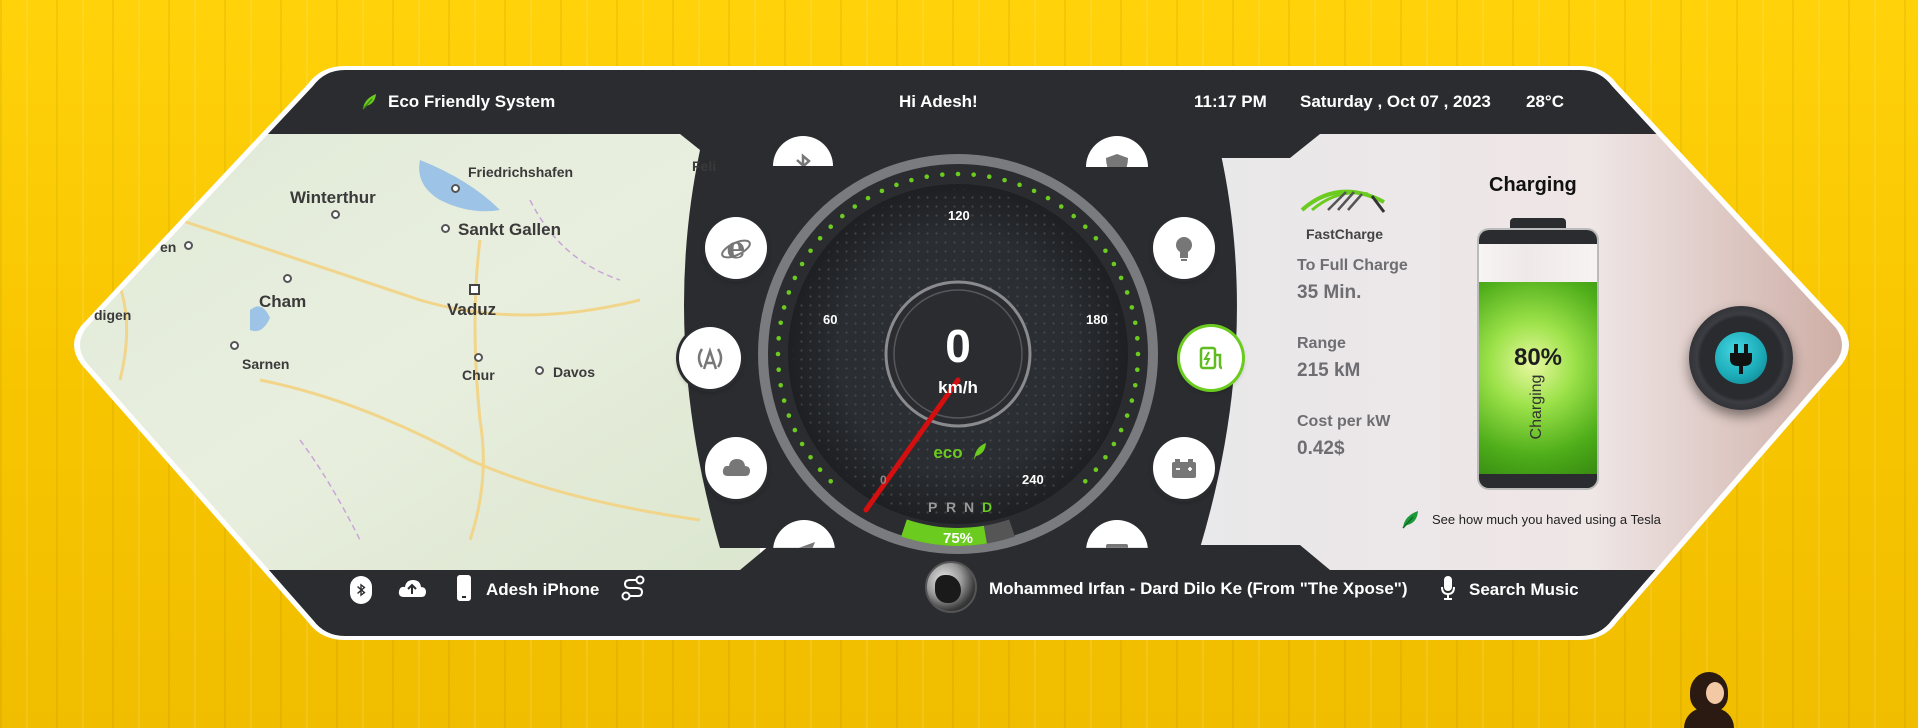  I want to click on cost-label: Cost per kW, so click(1344, 421).